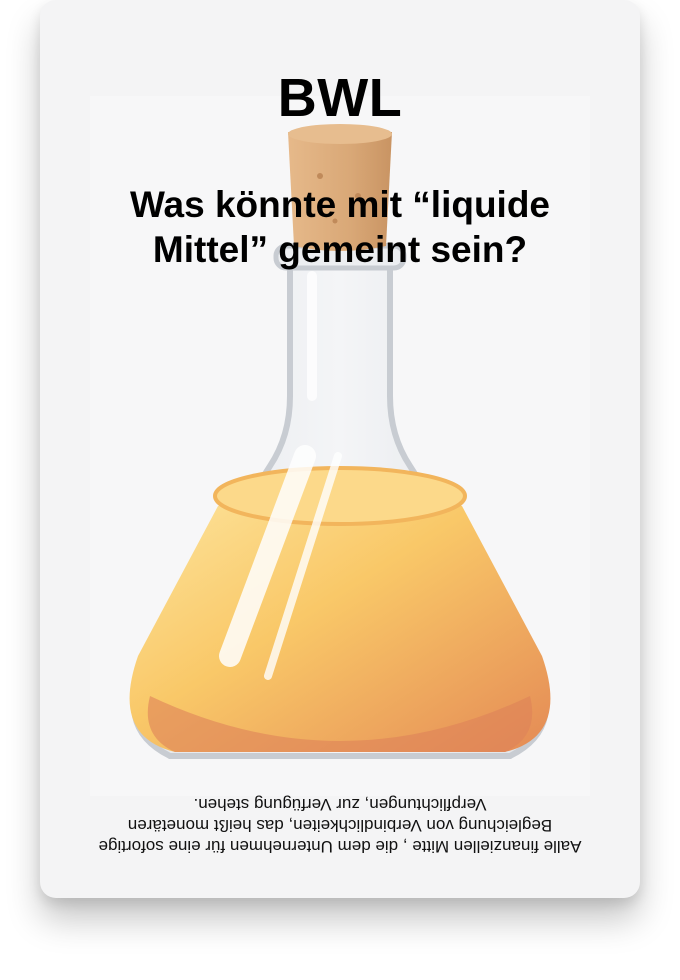 The width and height of the screenshot is (680, 980). What do you see at coordinates (340, 98) in the screenshot?
I see `card-category-title: BWL` at bounding box center [340, 98].